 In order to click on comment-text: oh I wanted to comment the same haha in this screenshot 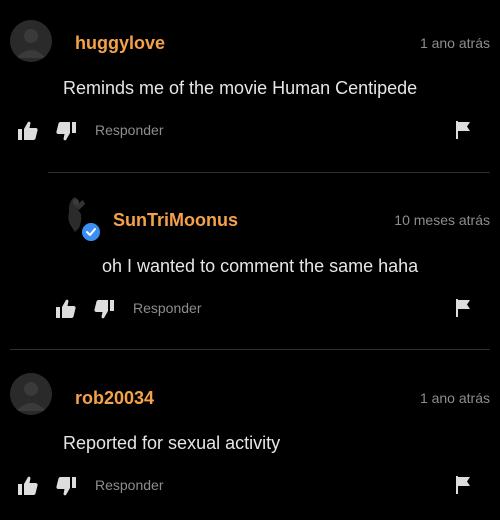, I will do `click(260, 266)`.